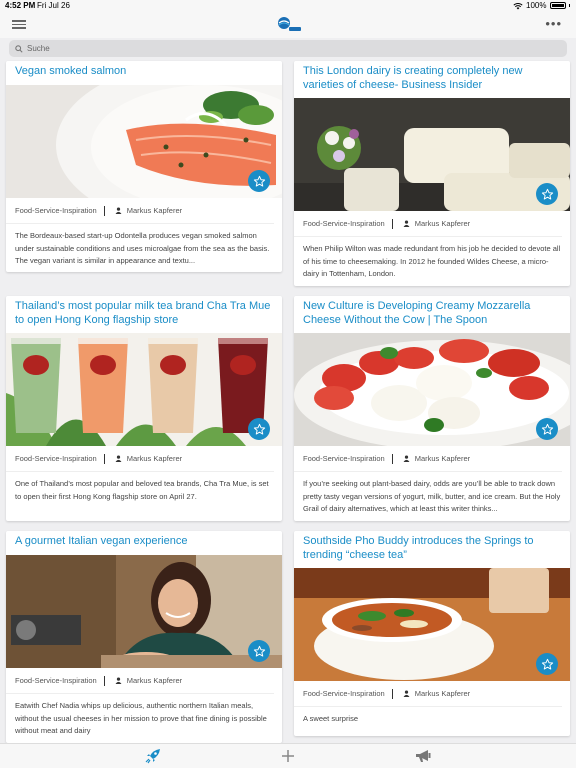  What do you see at coordinates (144, 543) in the screenshot?
I see `article-title: A gourmet Italian vegan experience` at bounding box center [144, 543].